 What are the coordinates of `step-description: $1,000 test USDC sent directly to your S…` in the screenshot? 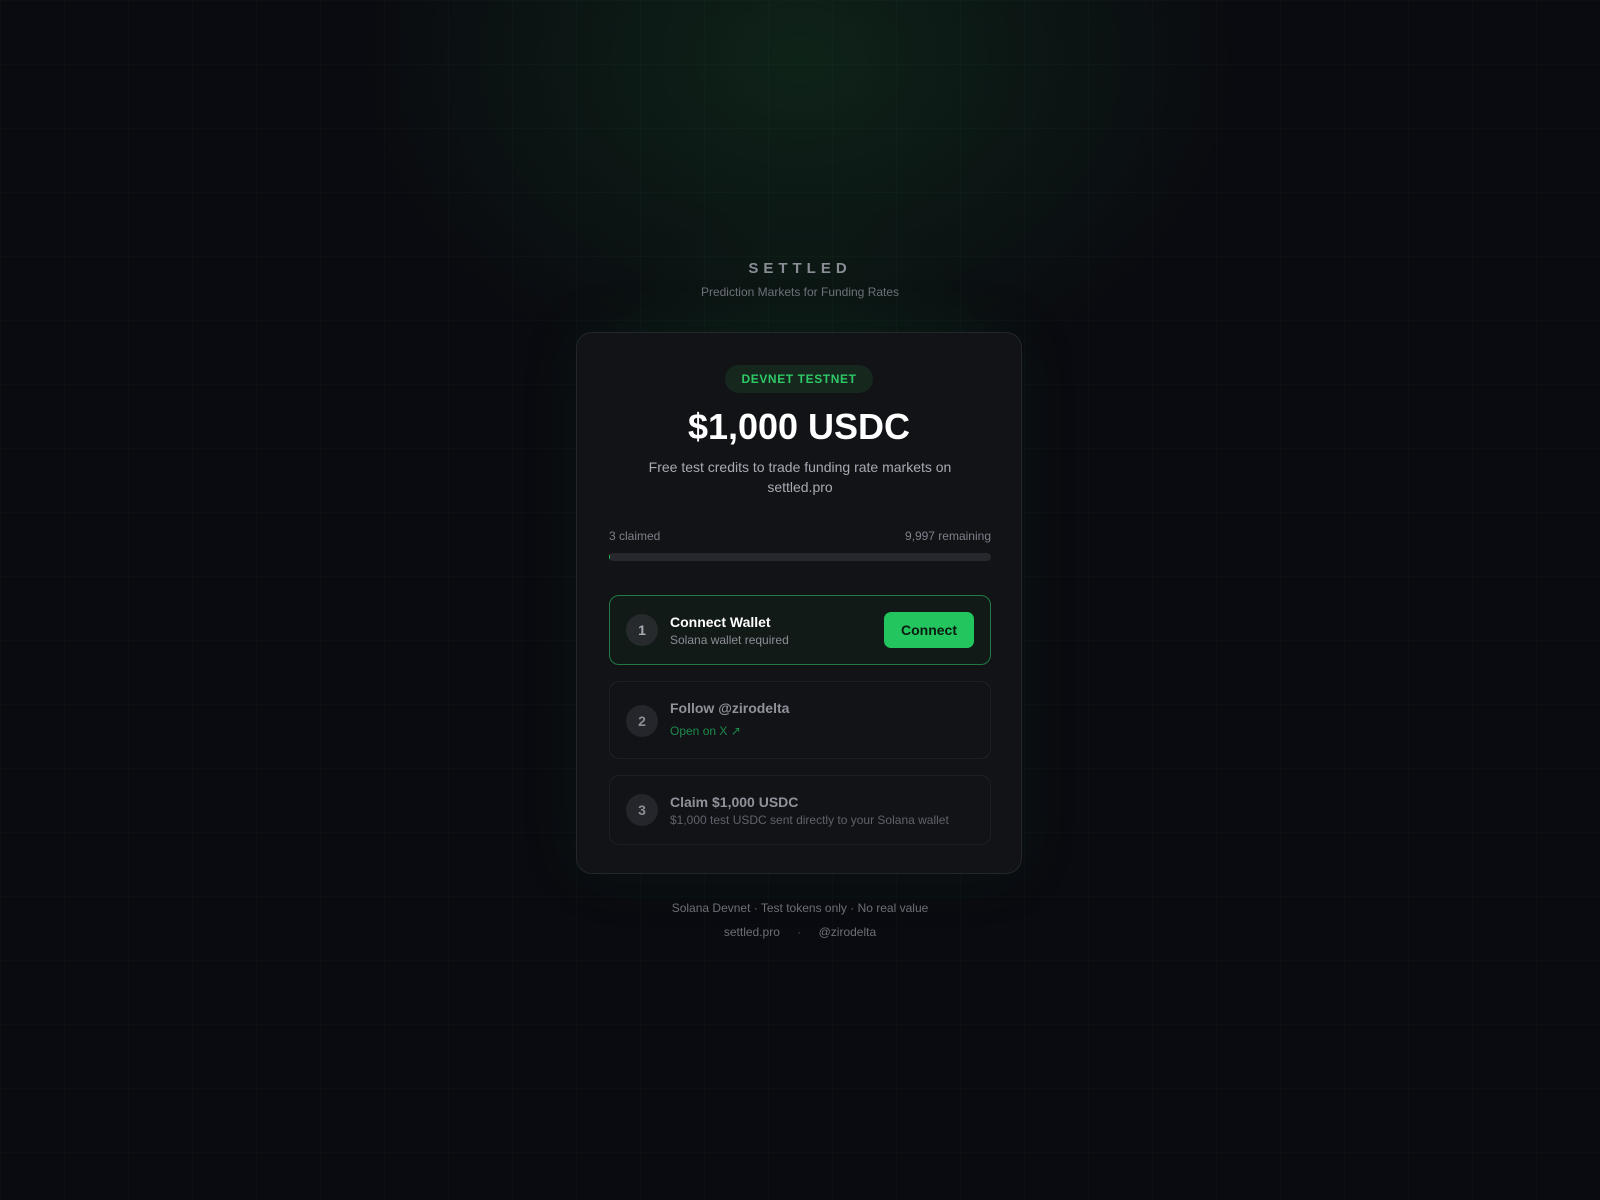 It's located at (809, 820).